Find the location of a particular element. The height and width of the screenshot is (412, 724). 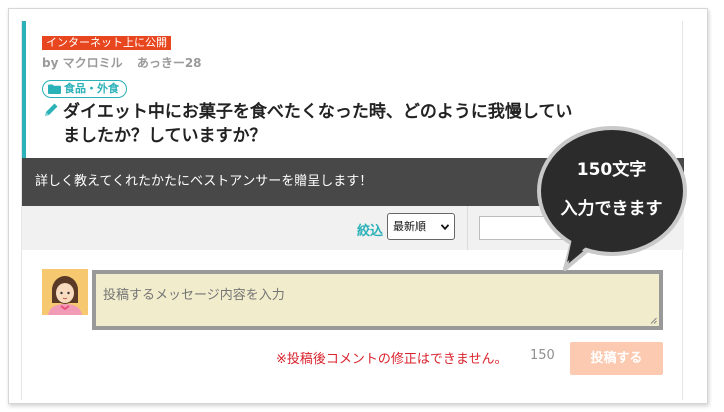

comment-textarea is located at coordinates (377, 300).